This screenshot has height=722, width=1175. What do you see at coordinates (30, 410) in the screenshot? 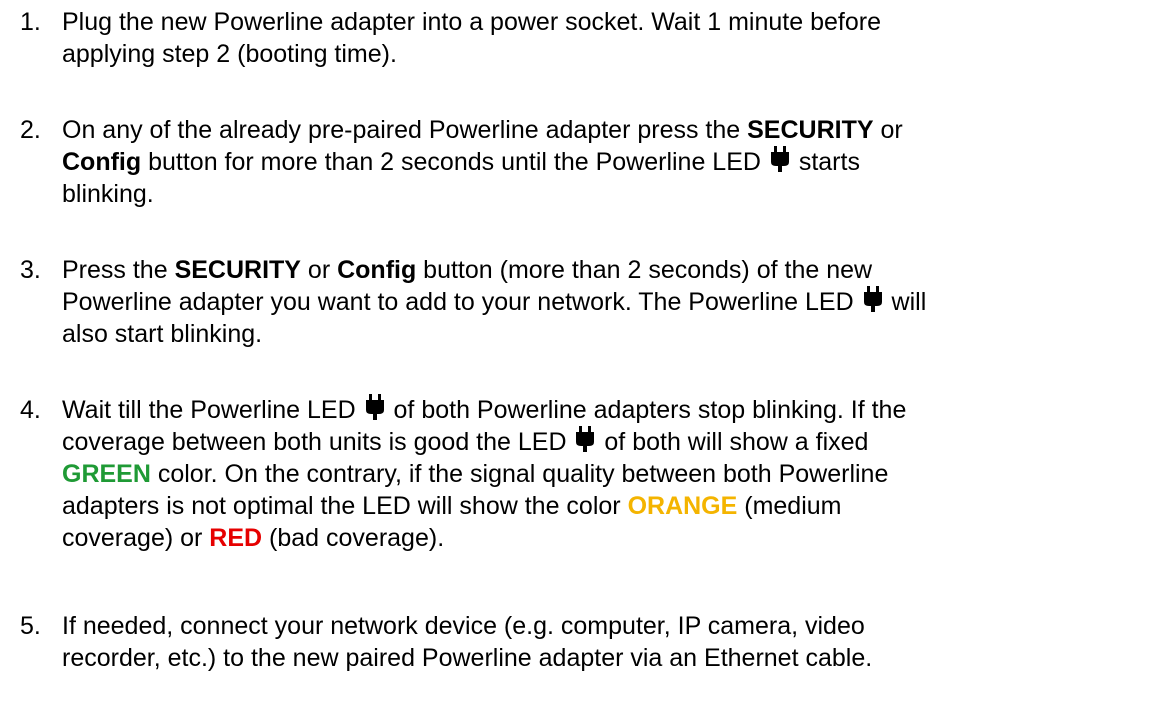
I see `step-number: 4.` at bounding box center [30, 410].